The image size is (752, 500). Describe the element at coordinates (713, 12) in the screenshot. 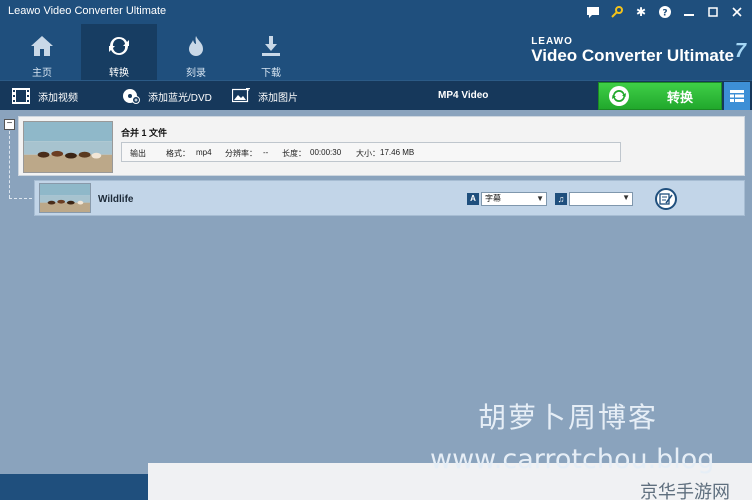

I see `maximize-icon` at that location.